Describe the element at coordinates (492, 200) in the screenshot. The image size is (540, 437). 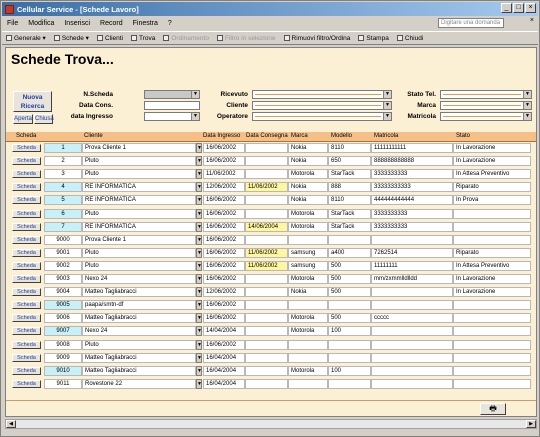
I see `cell-stato: In Prova` at that location.